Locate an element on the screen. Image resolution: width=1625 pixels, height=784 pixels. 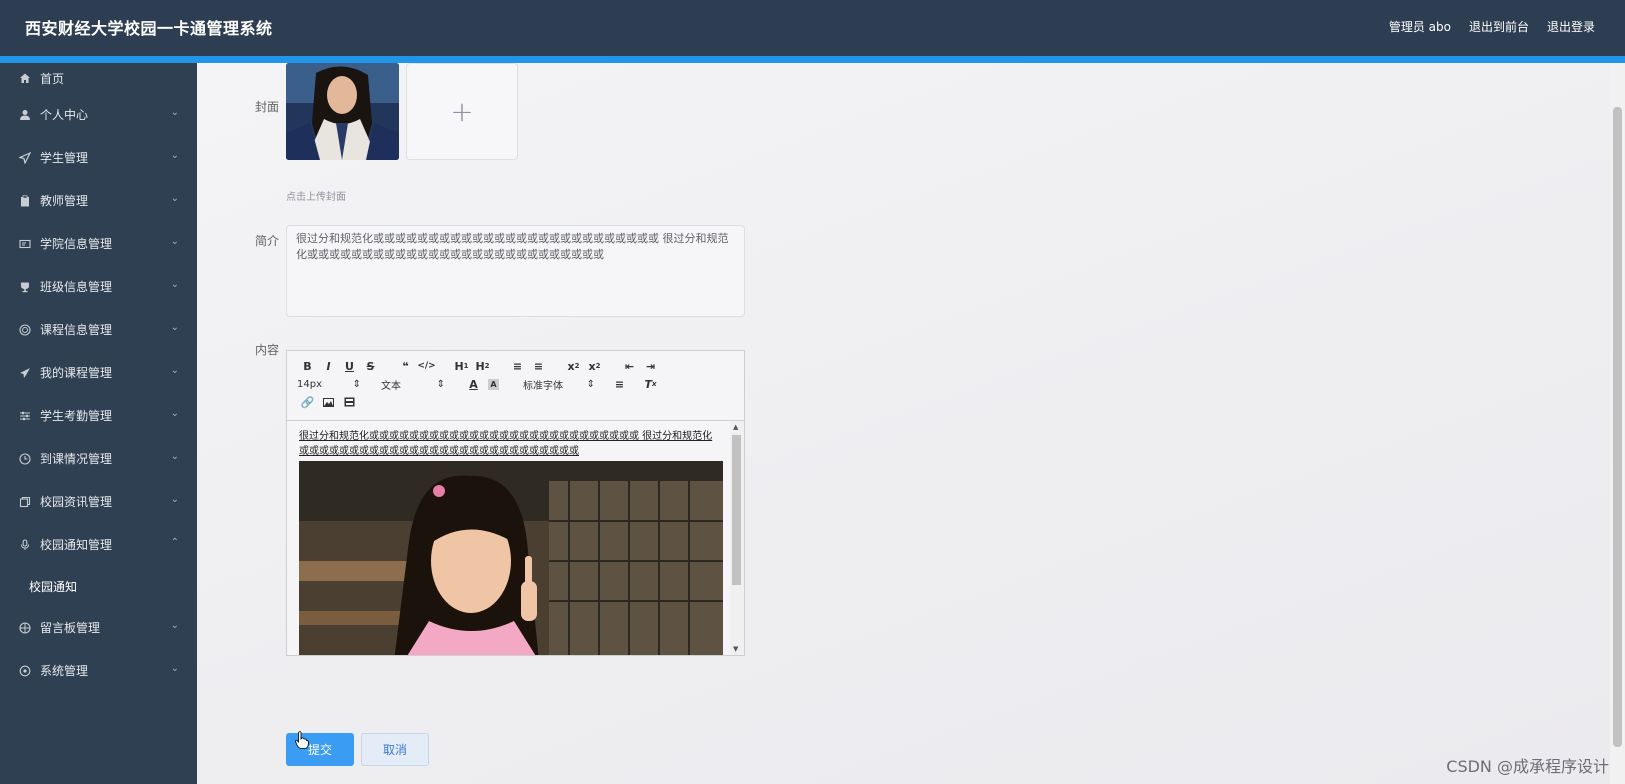
send-icon is located at coordinates (25, 158).